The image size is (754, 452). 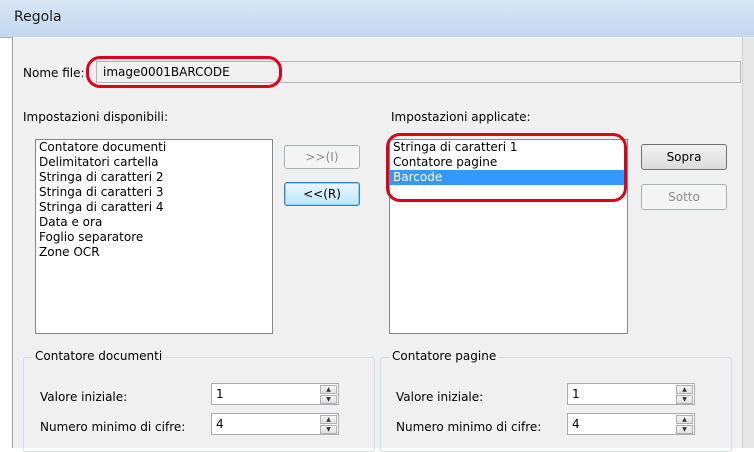 What do you see at coordinates (154, 177) in the screenshot?
I see `list-item: Stringa di caratteri 2` at bounding box center [154, 177].